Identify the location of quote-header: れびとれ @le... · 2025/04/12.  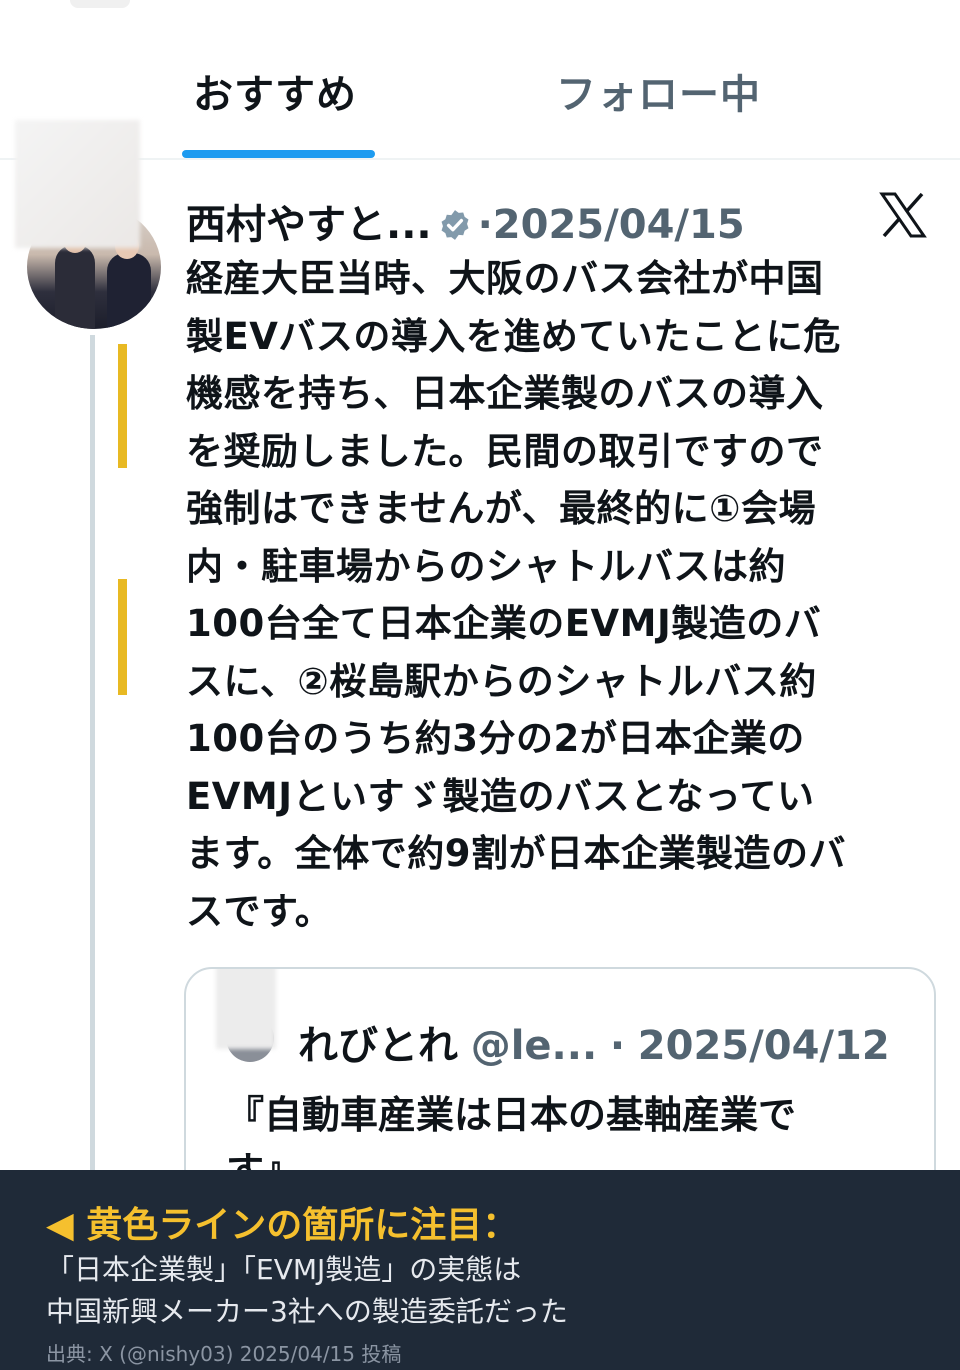
(594, 1042).